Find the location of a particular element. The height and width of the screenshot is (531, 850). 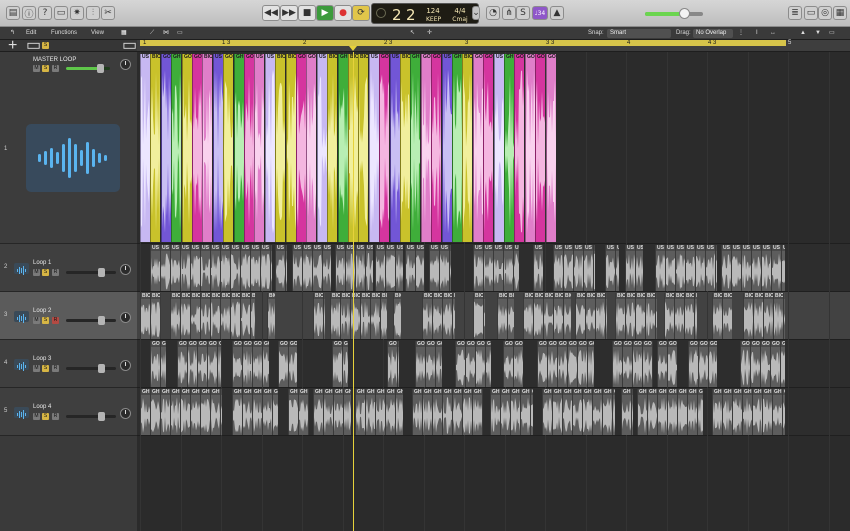

snap-select: Smart is located at coordinates (639, 33).